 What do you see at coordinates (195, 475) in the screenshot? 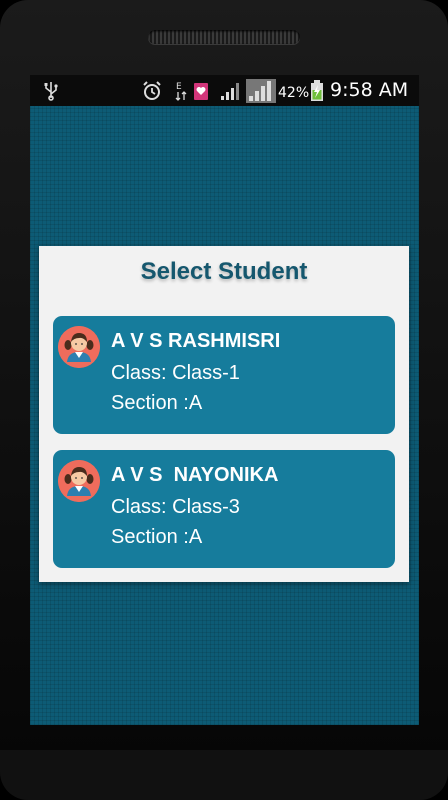
I see `student-name: A V S NAYONIKA` at bounding box center [195, 475].